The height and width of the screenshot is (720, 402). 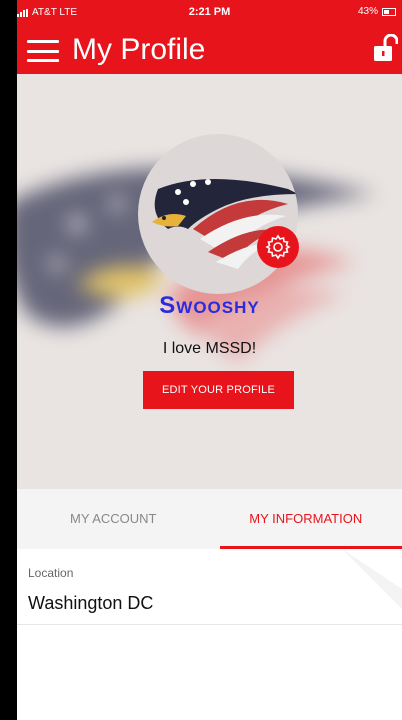 I want to click on status-battery: 43%, so click(x=377, y=11).